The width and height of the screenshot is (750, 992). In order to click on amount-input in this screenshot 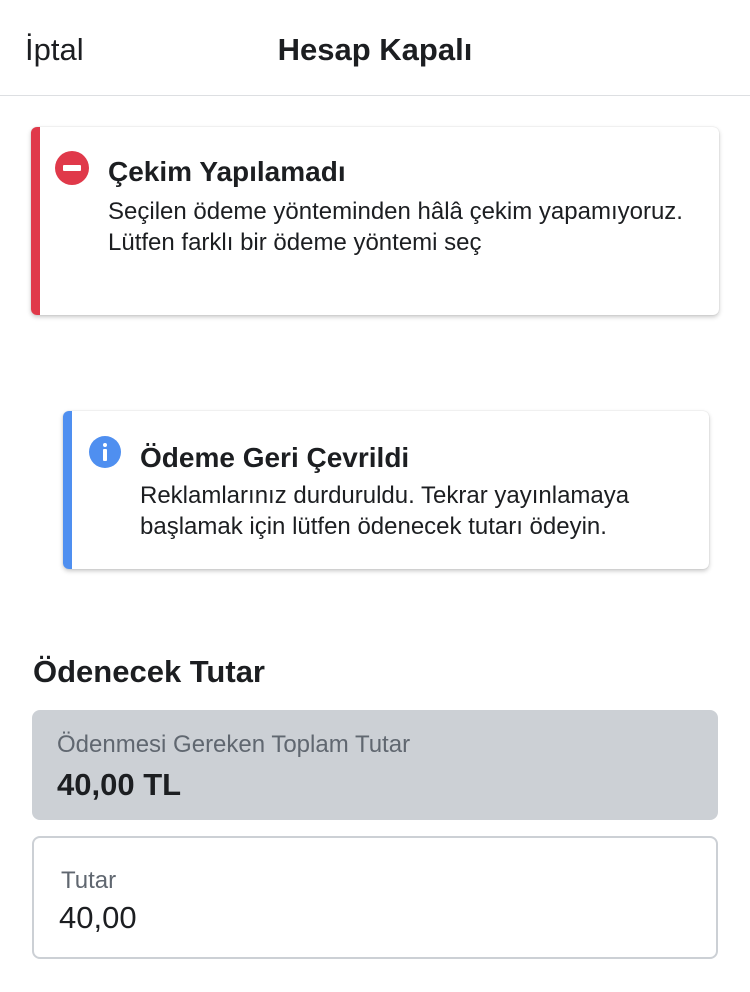, I will do `click(369, 918)`.